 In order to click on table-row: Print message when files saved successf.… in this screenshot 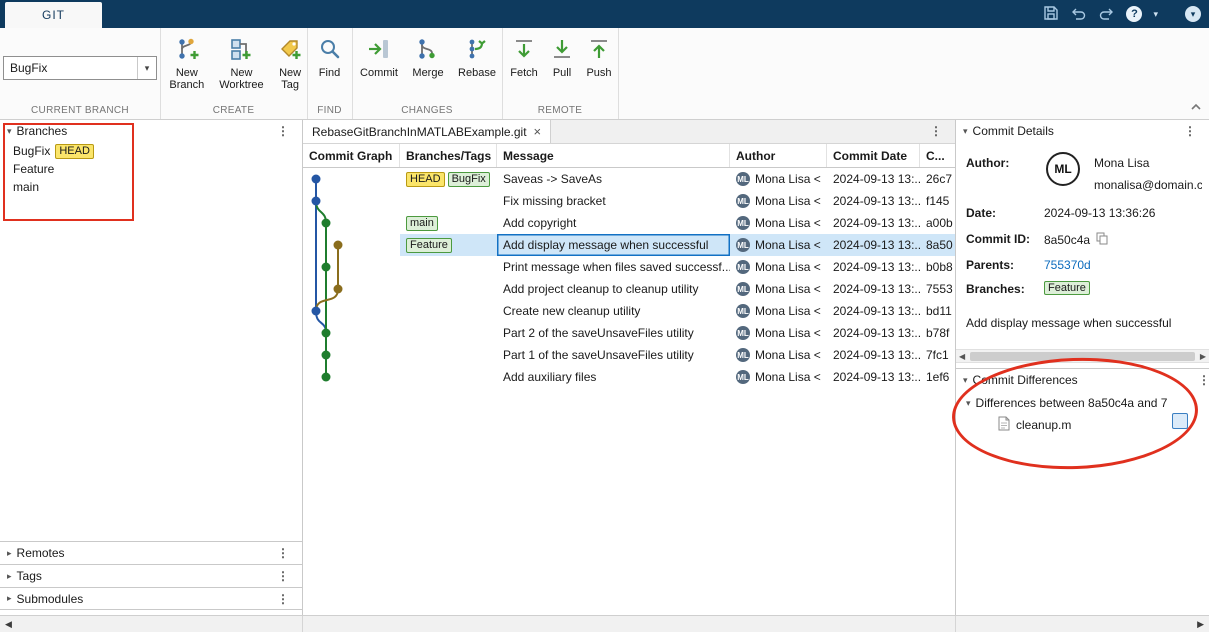, I will do `click(629, 267)`.